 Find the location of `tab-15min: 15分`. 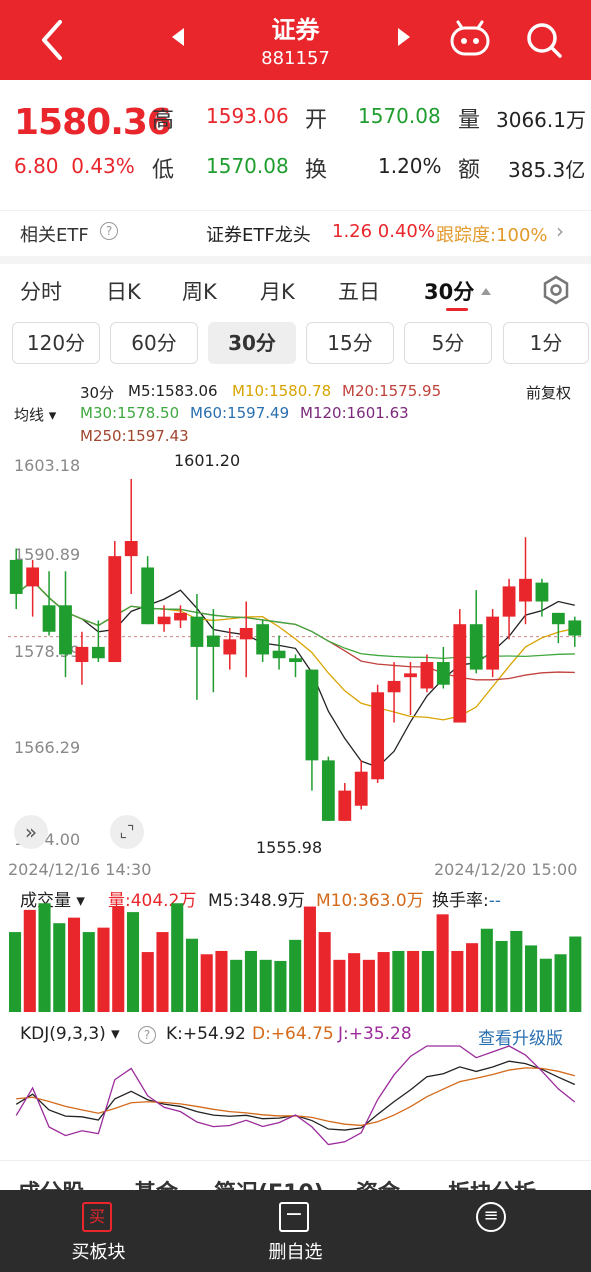

tab-15min: 15分 is located at coordinates (350, 343).